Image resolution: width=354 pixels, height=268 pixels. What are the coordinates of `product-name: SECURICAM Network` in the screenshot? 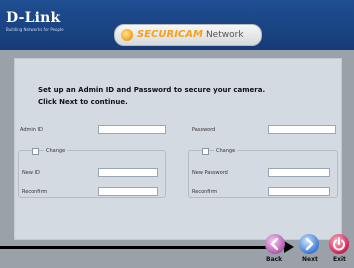 It's located at (190, 35).